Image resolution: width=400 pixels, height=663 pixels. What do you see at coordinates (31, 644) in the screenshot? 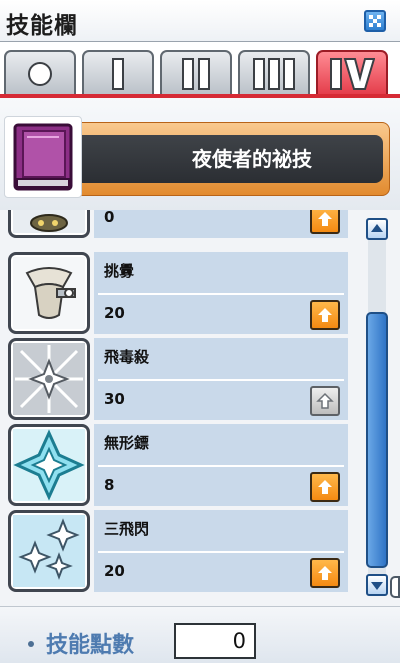
I see `bullet-icon` at bounding box center [31, 644].